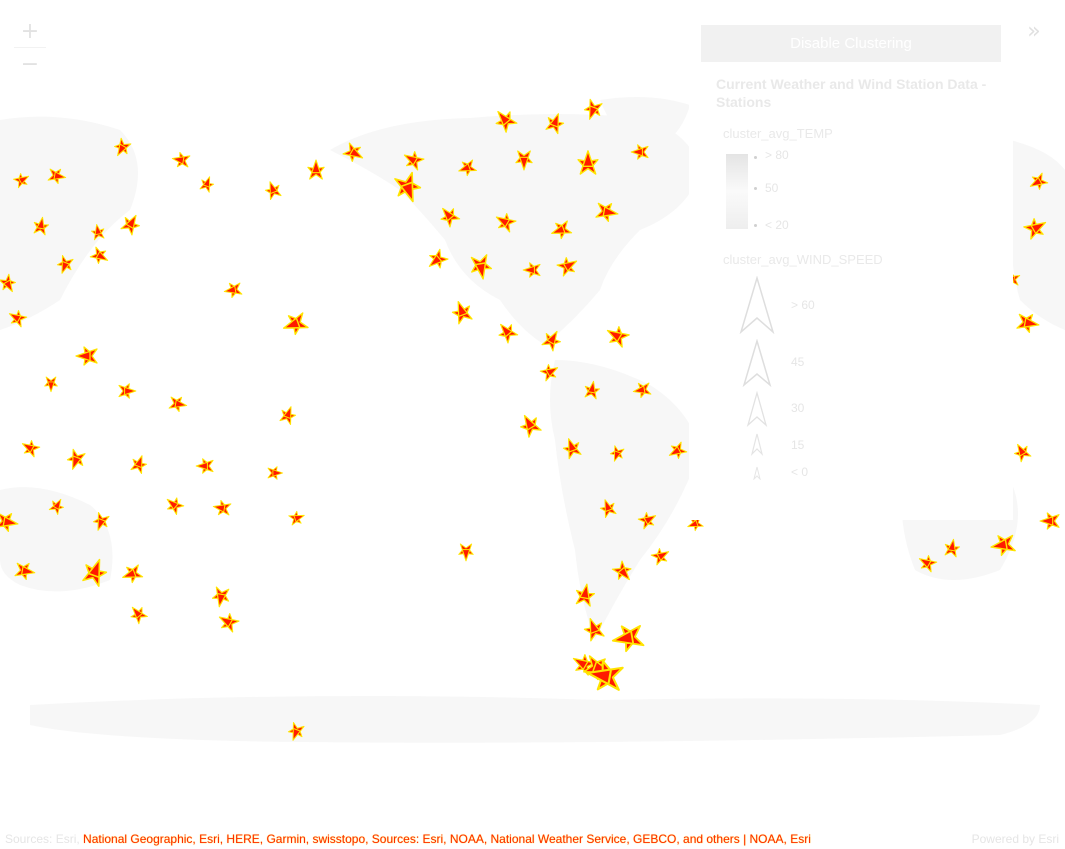 The height and width of the screenshot is (849, 1065). Describe the element at coordinates (778, 133) in the screenshot. I see `temp-field-label: cluster_avg_TEMP` at that location.